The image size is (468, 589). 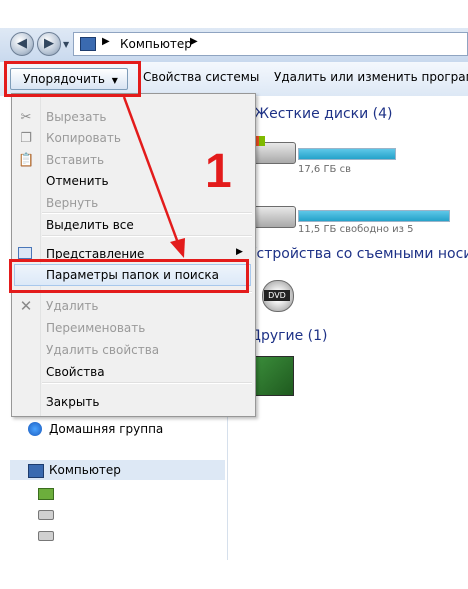 What do you see at coordinates (153, 177) in the screenshot?
I see `annotation-arrow` at bounding box center [153, 177].